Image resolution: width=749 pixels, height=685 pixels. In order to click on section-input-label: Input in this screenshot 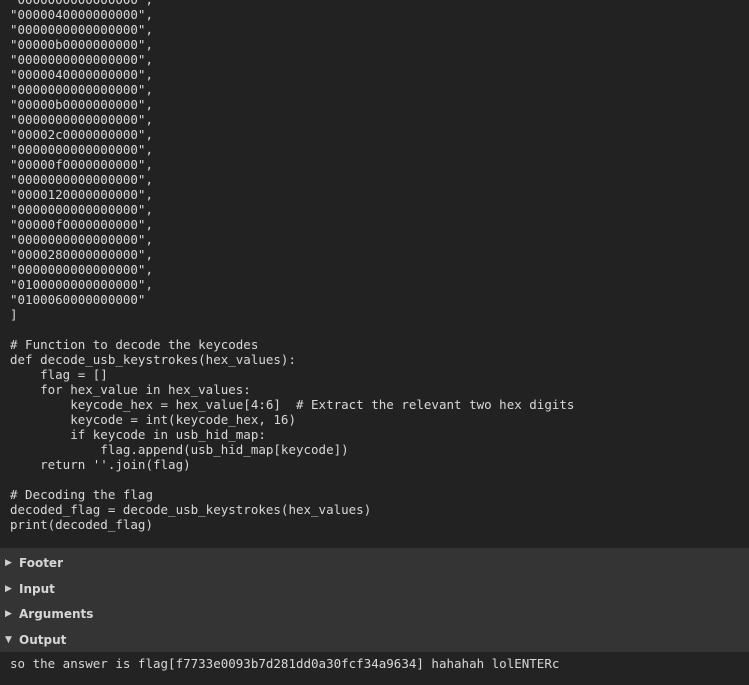, I will do `click(37, 588)`.